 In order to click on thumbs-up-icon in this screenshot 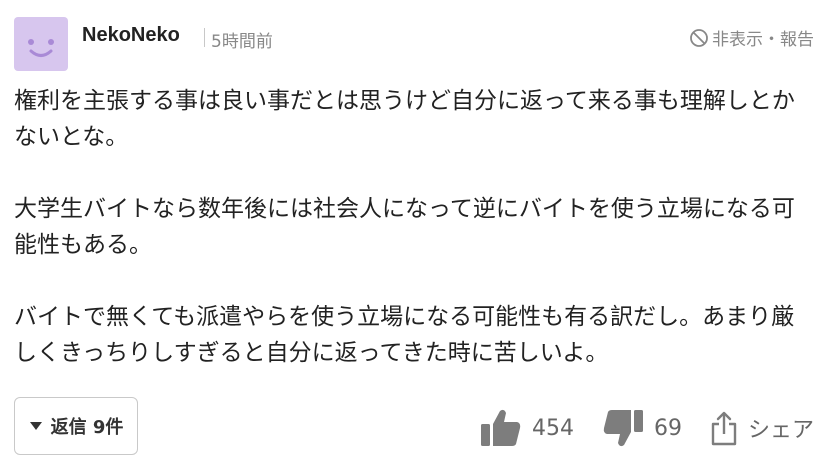, I will do `click(500, 427)`.